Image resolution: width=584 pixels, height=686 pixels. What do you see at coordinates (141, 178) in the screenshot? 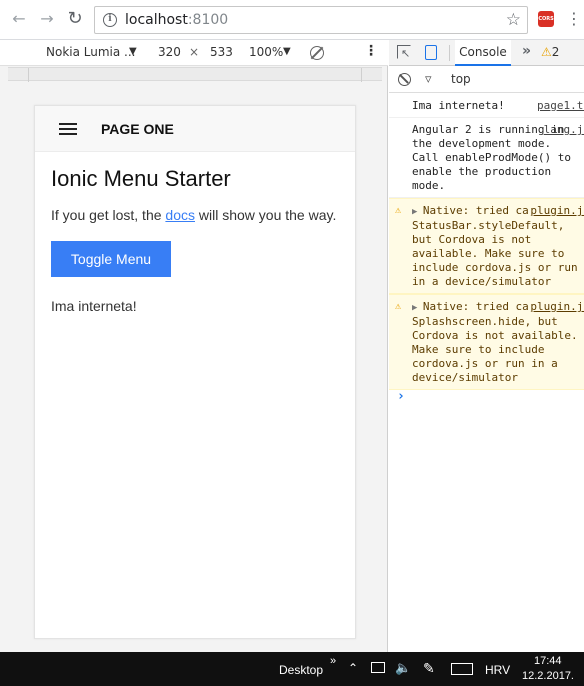
I see `heading: Ionic Menu Starter` at bounding box center [141, 178].